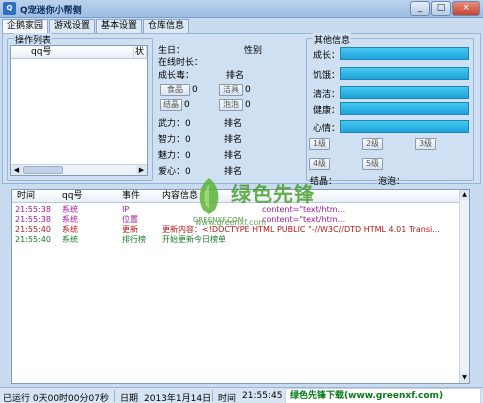 This screenshot has height=403, width=483. I want to click on bubble-info-label: 泡泡：, so click(392, 182).